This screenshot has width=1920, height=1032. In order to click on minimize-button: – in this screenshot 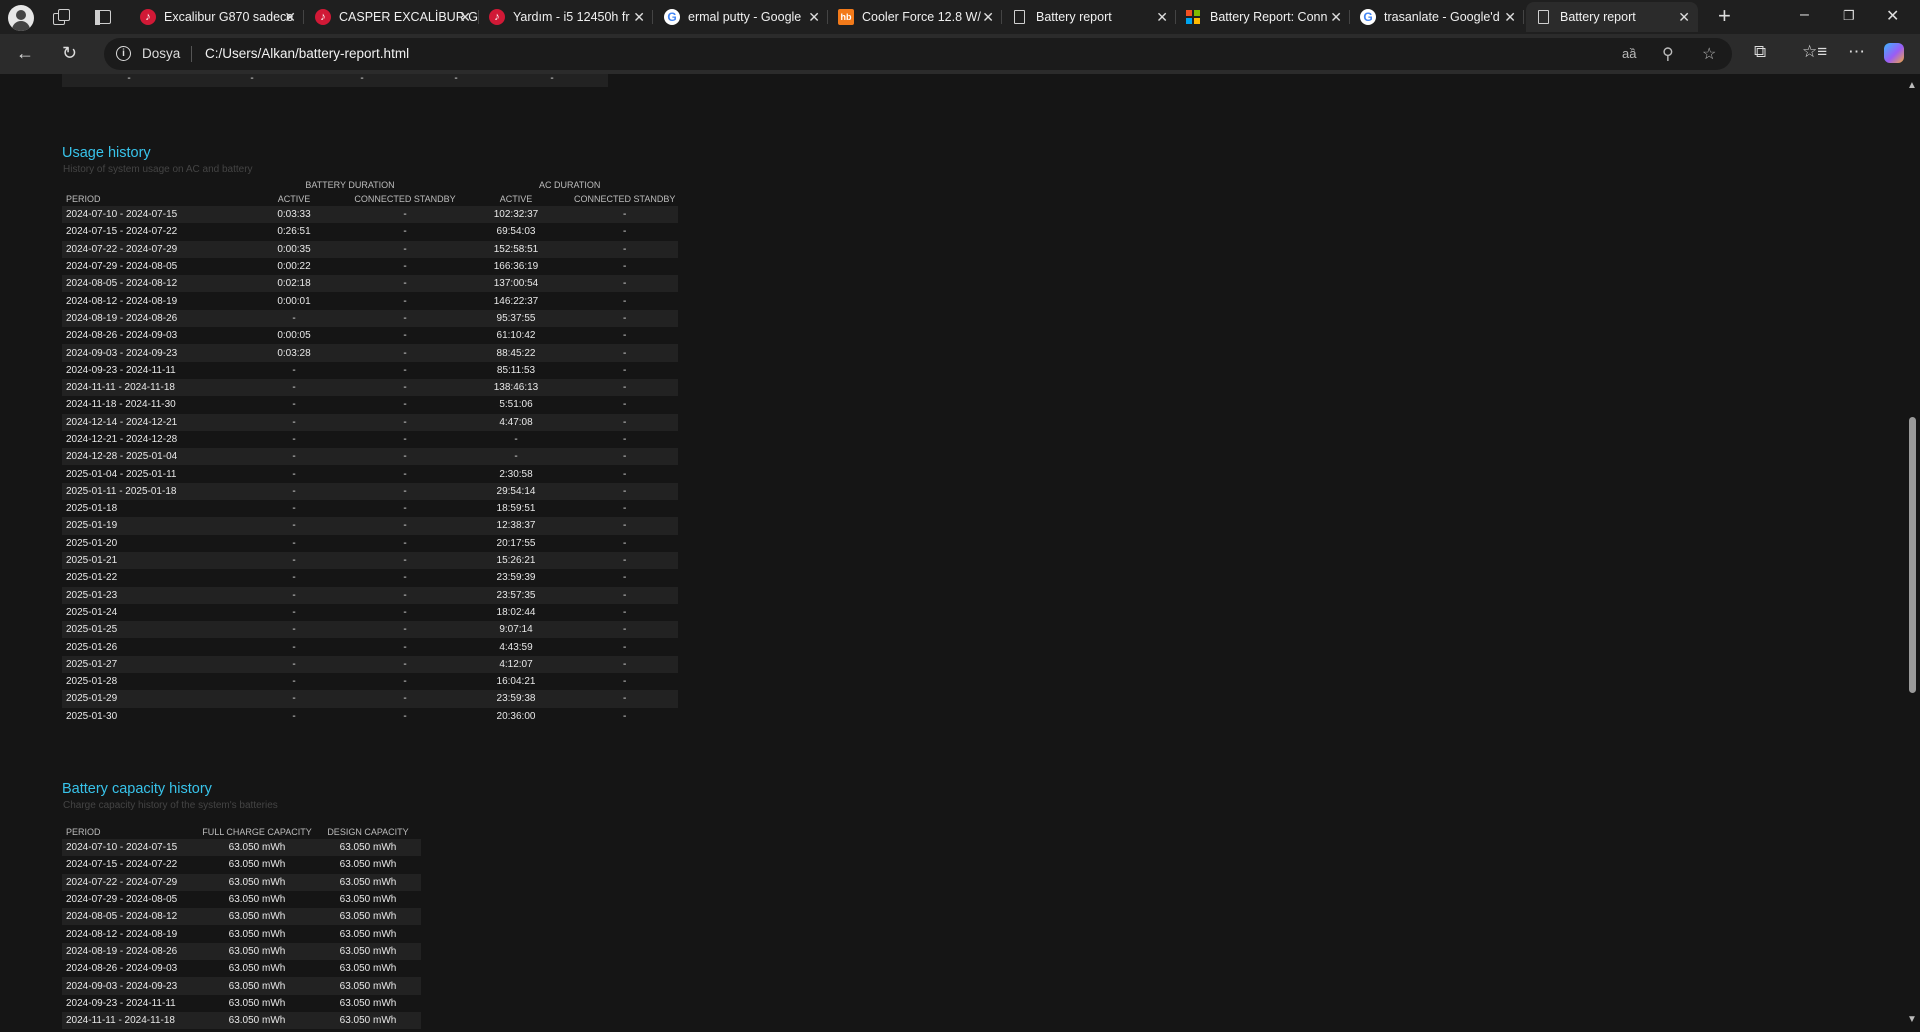, I will do `click(1804, 15)`.